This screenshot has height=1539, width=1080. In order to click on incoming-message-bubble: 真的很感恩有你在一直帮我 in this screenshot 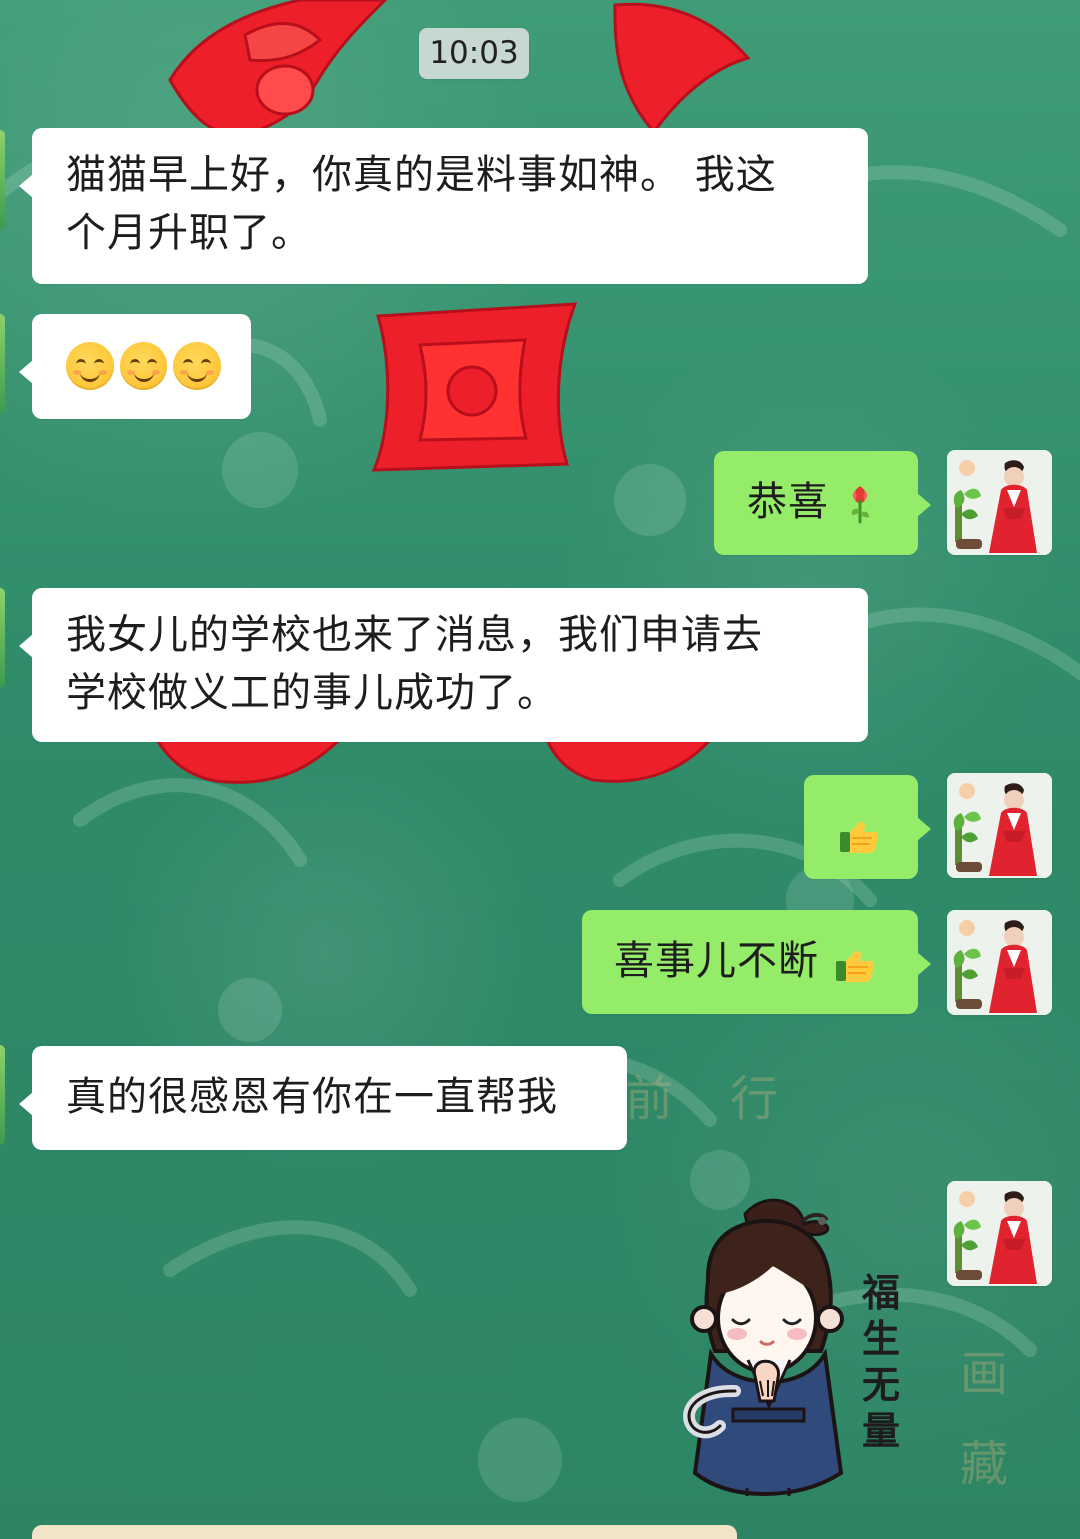, I will do `click(323, 1098)`.